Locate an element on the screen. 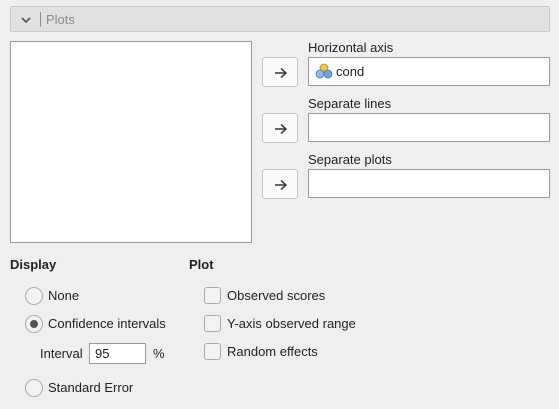 The width and height of the screenshot is (559, 409). radio-none is located at coordinates (34, 296).